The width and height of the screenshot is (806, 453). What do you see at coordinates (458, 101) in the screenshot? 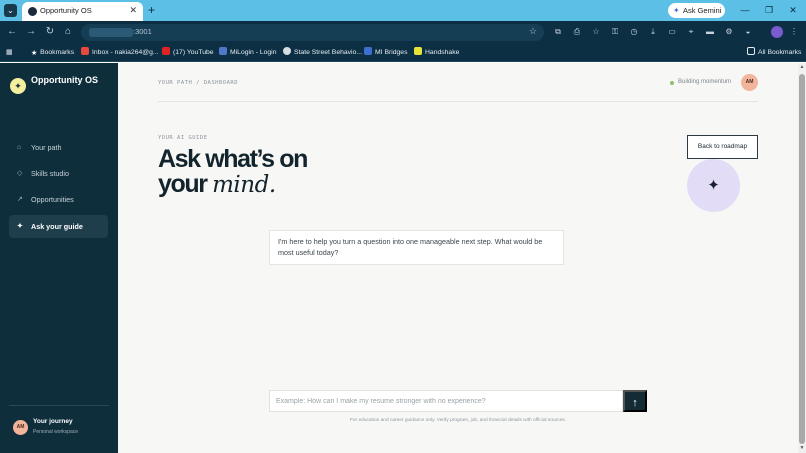
I see `header-divider` at bounding box center [458, 101].